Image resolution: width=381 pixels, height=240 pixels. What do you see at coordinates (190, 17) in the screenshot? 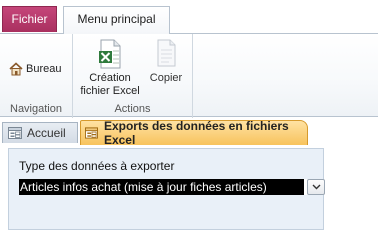
I see `ribbon-tab-strip: Fichier Menu principal` at bounding box center [190, 17].